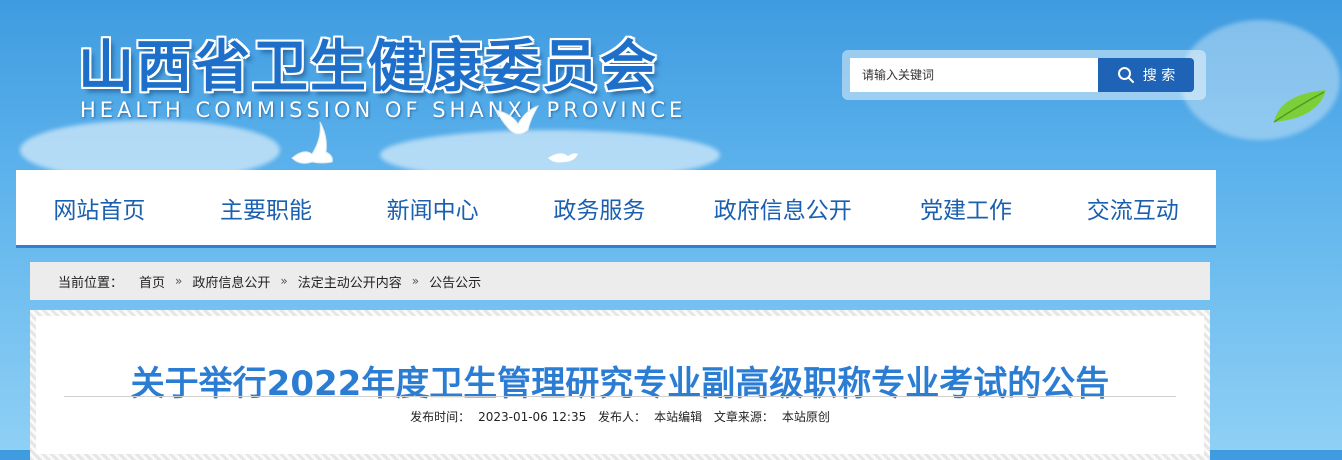 The image size is (1342, 460). I want to click on published-date: 2023-01-06 12:35, so click(532, 417).